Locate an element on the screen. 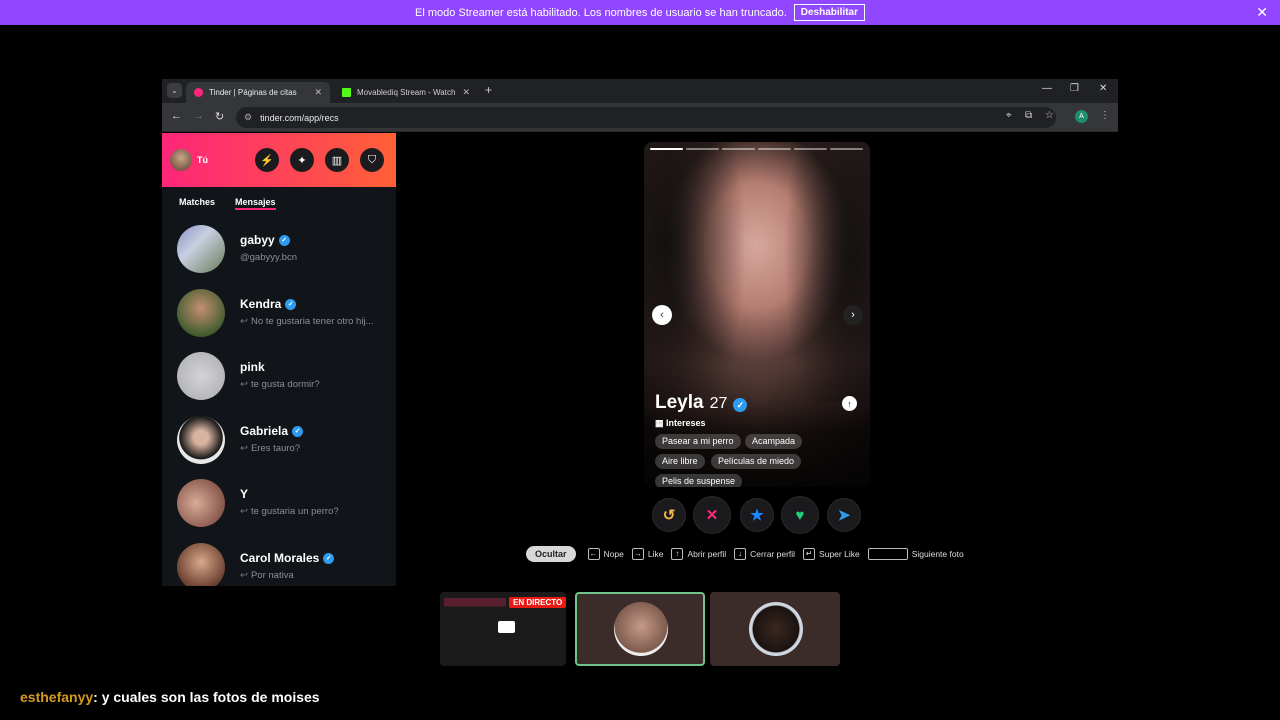  message-item: pink ↩ te gusta dormir? is located at coordinates (279, 380).